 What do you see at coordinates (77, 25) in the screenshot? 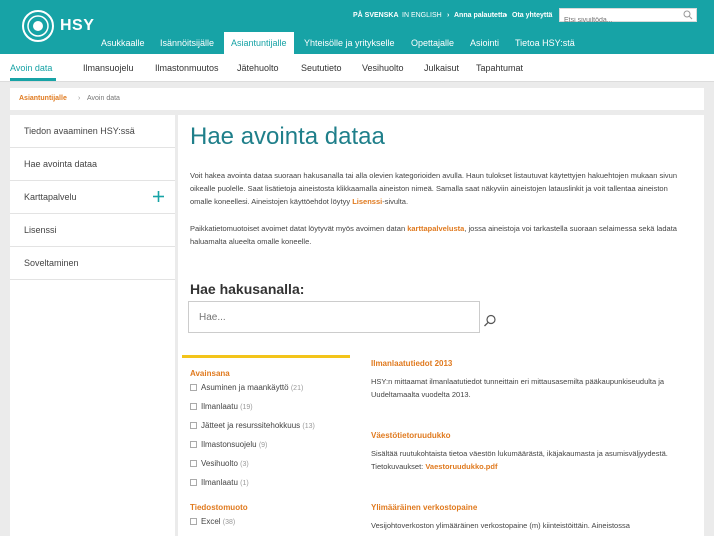
I see `logo-text: HSY` at bounding box center [77, 25].